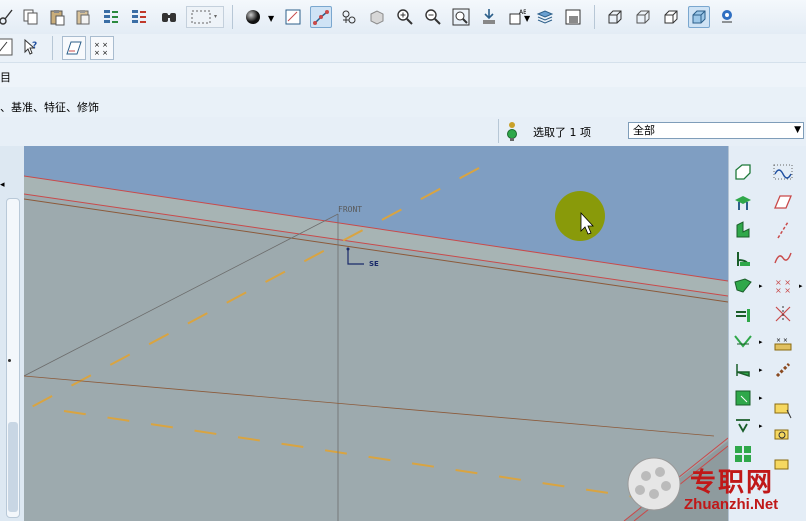 The width and height of the screenshot is (806, 521). I want to click on sketch-tool-icon, so click(783, 202).